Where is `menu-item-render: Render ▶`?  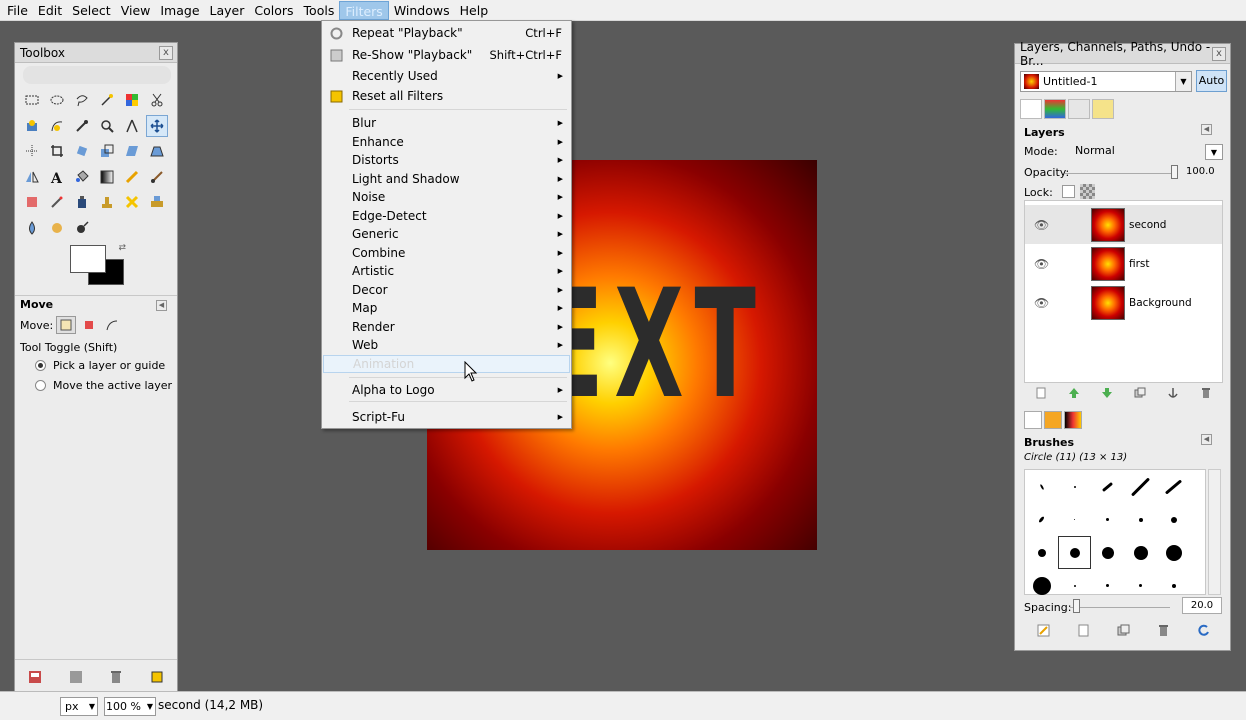
menu-item-render: Render ▶ is located at coordinates (446, 327).